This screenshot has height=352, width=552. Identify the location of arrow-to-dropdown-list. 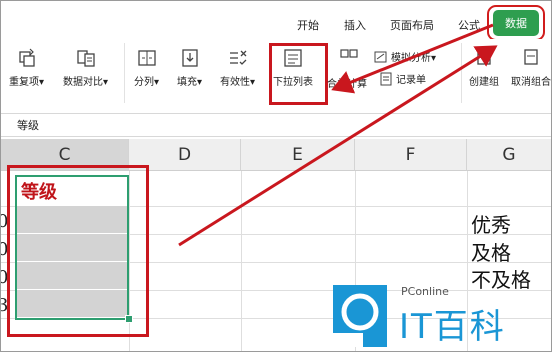
(412, 58).